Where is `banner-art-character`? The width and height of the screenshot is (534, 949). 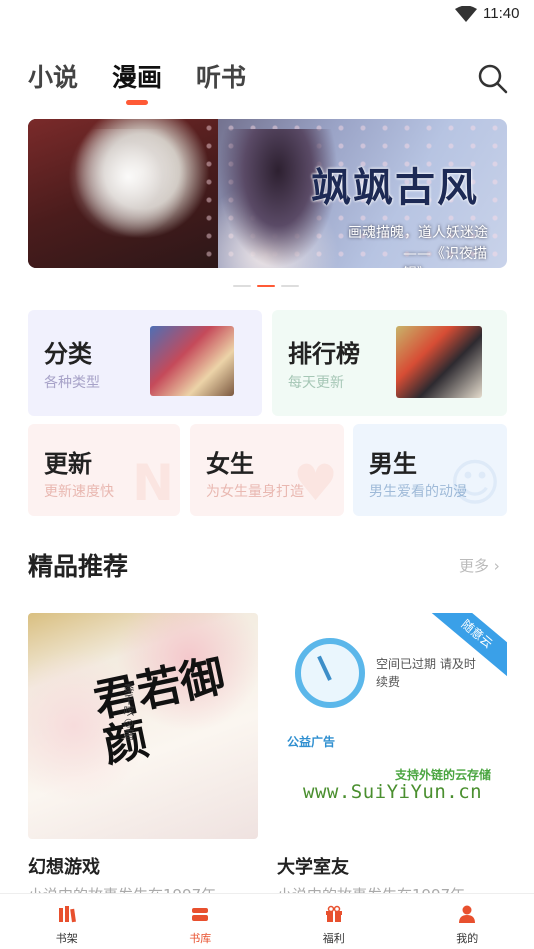 banner-art-character is located at coordinates (123, 193).